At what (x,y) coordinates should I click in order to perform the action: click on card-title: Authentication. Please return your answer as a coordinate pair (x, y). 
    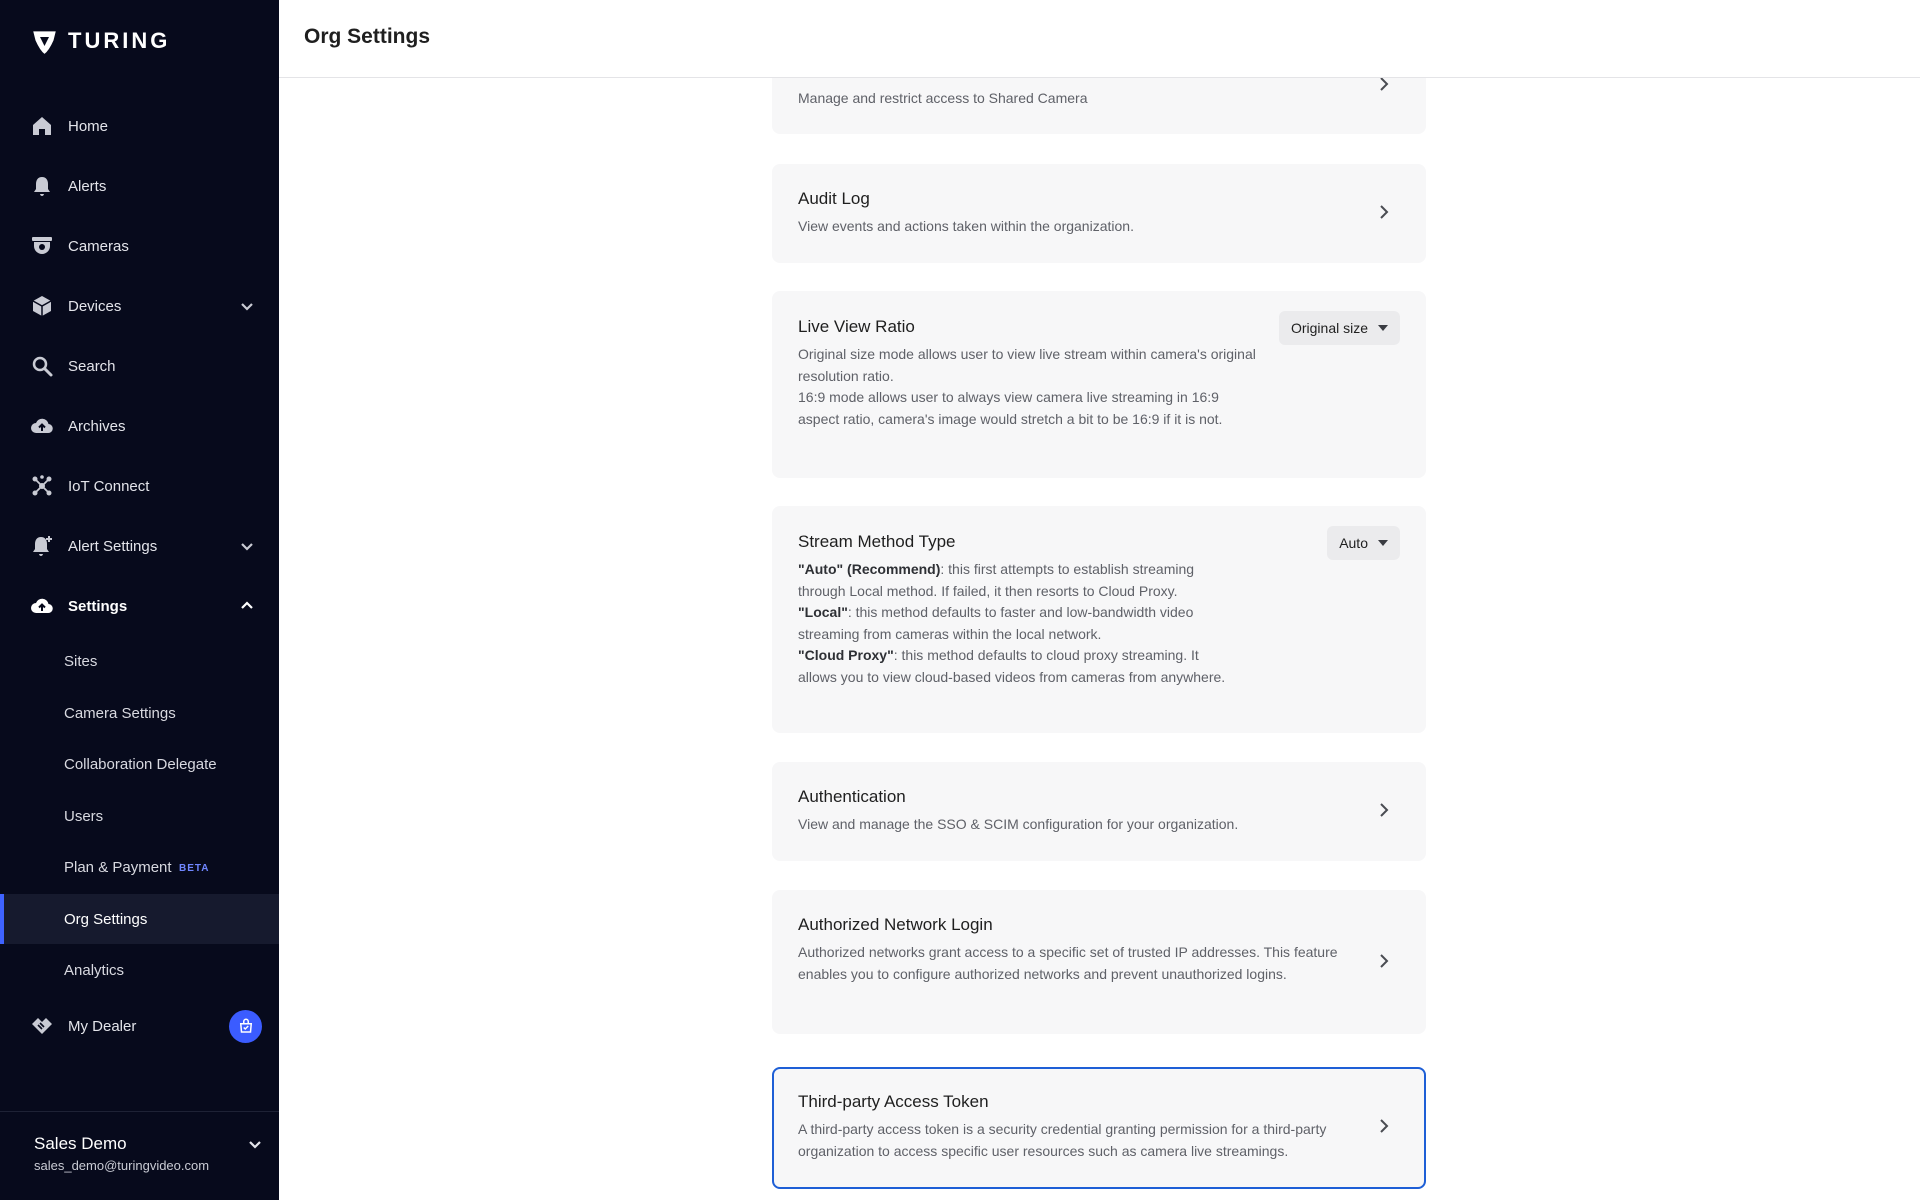
    Looking at the image, I should click on (852, 796).